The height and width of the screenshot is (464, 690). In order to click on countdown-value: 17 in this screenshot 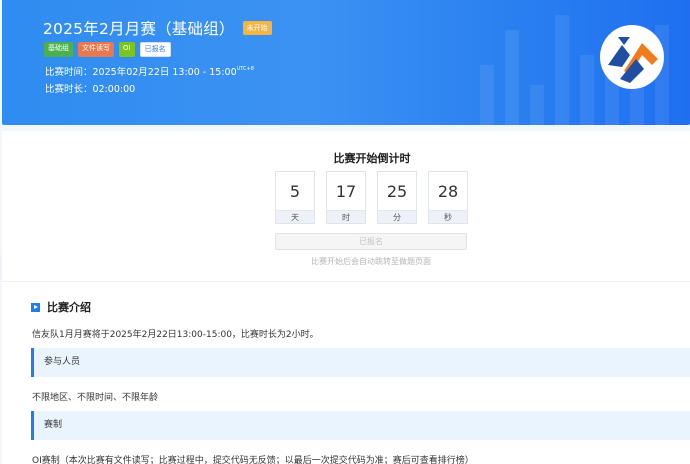, I will do `click(346, 191)`.